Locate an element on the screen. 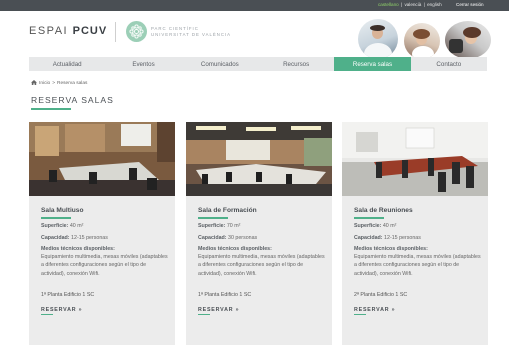 This screenshot has width=509, height=345. nav-item-eventos: Eventos is located at coordinates (143, 64).